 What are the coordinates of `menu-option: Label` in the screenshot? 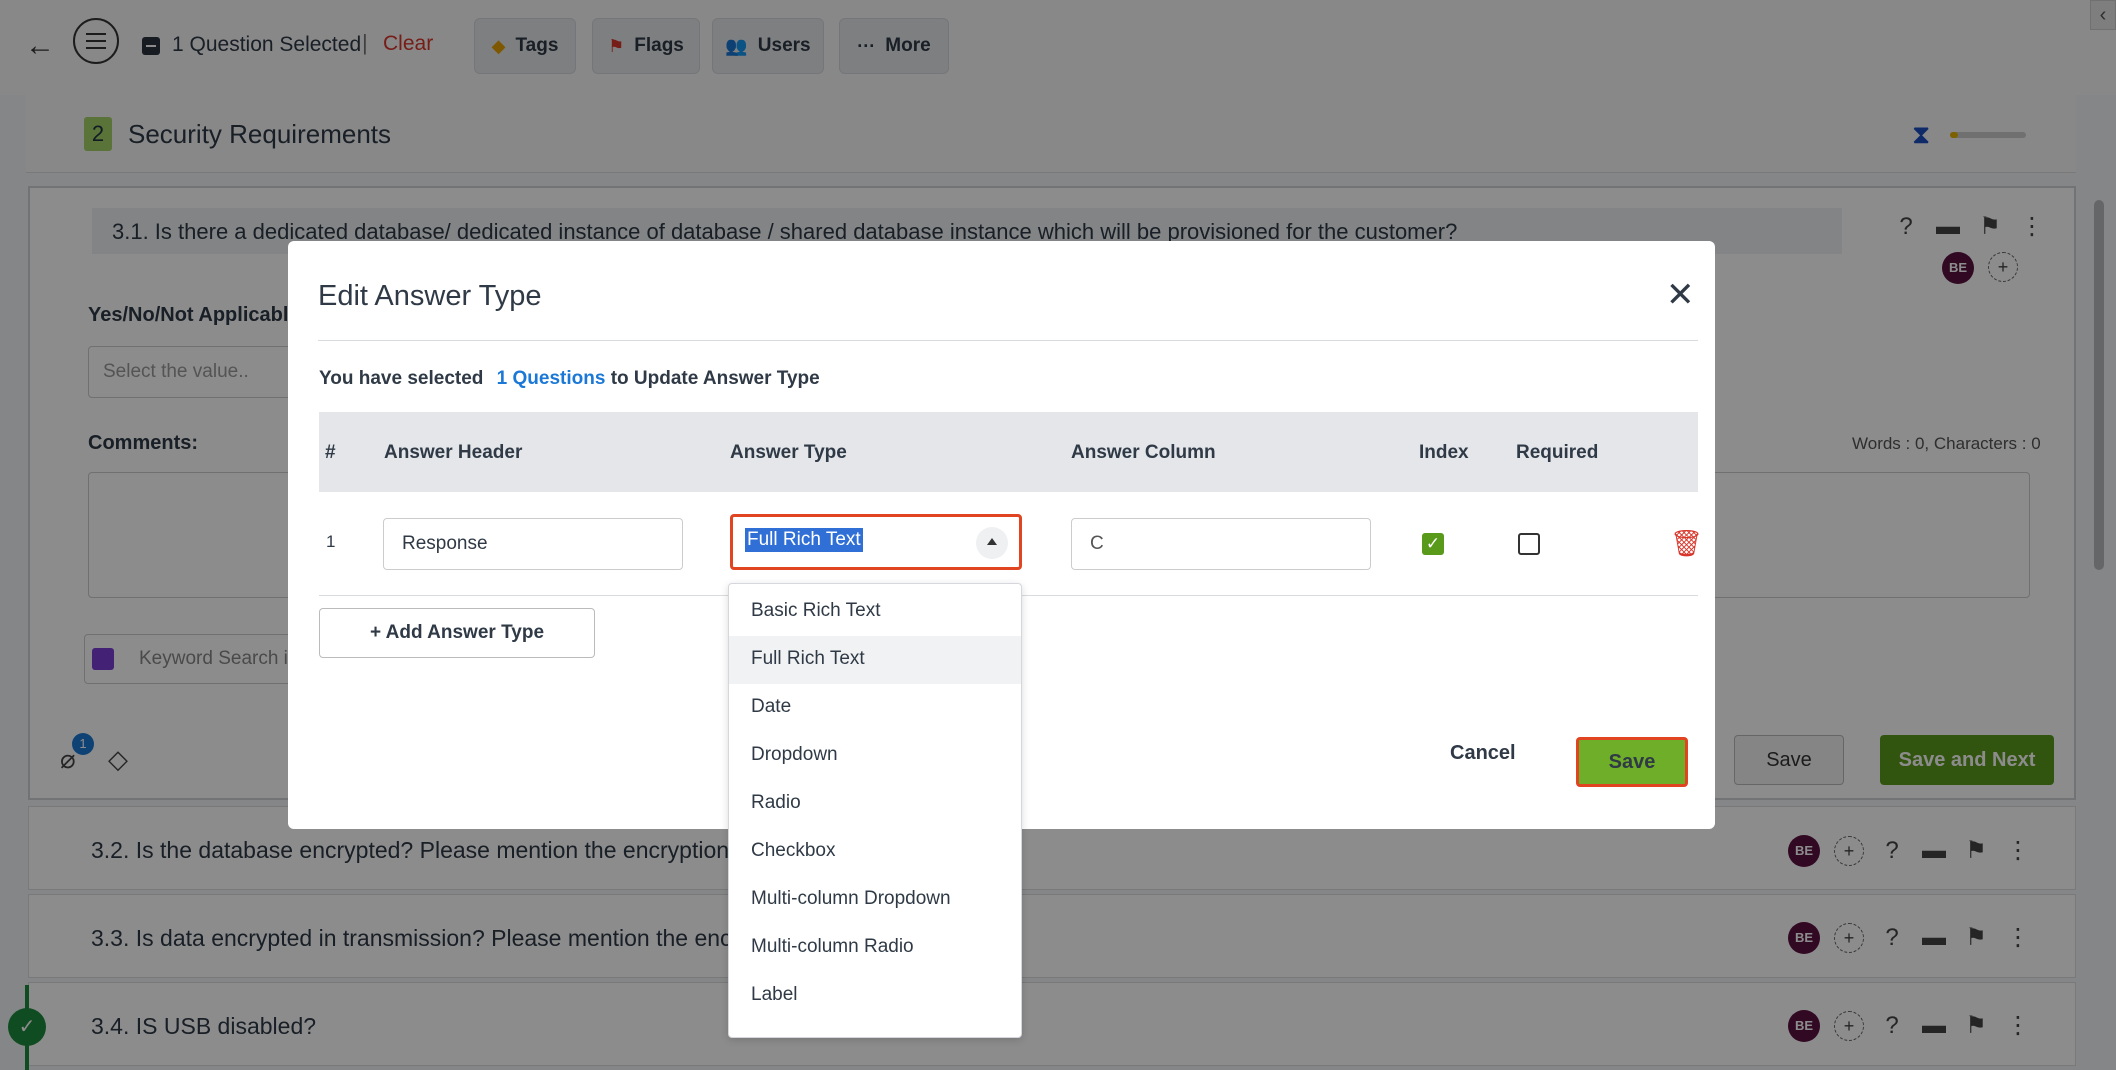 It's located at (875, 996).